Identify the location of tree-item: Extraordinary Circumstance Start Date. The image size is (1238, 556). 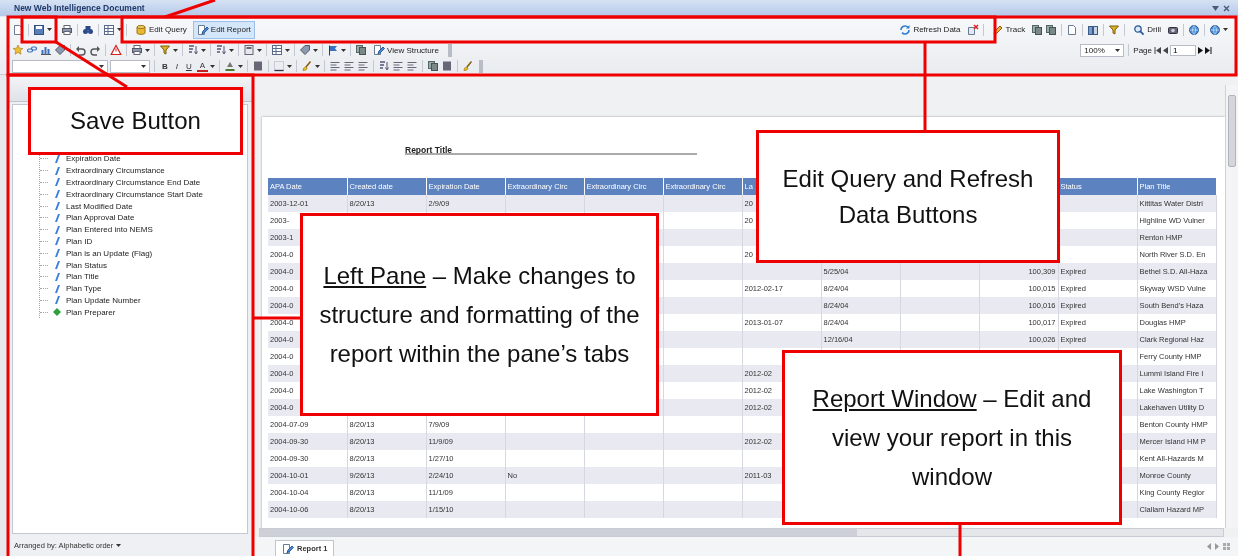
(134, 194).